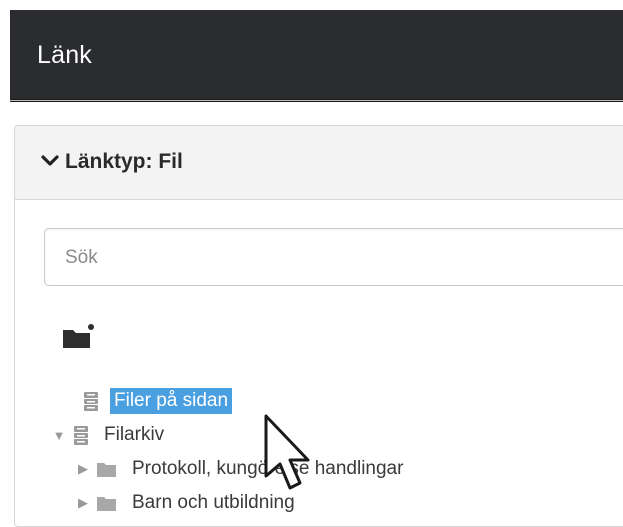  Describe the element at coordinates (69, 401) in the screenshot. I see `tree-toggle-empty` at that location.